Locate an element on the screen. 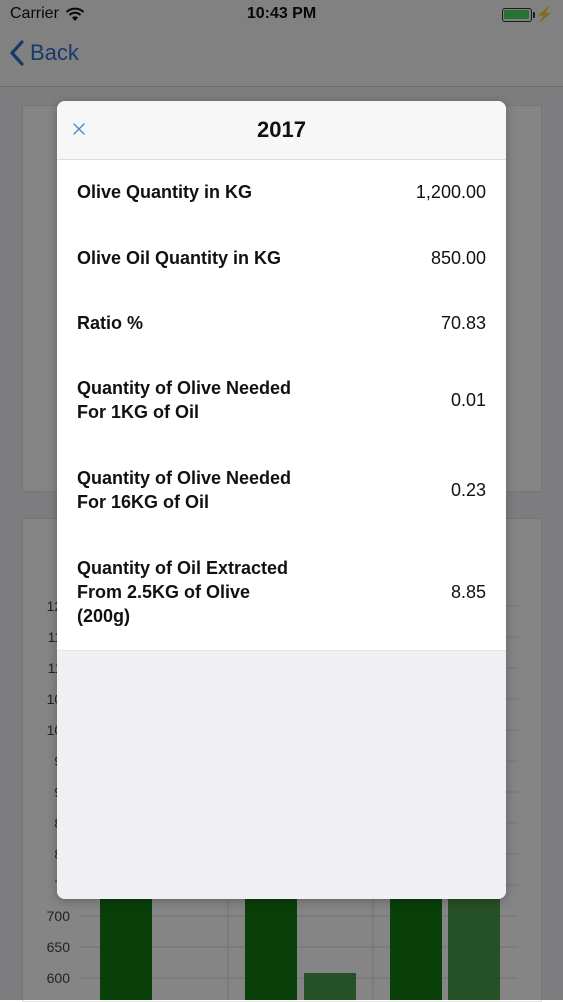 The image size is (563, 1002). detail-label: Olive Quantity in KG is located at coordinates (165, 192).